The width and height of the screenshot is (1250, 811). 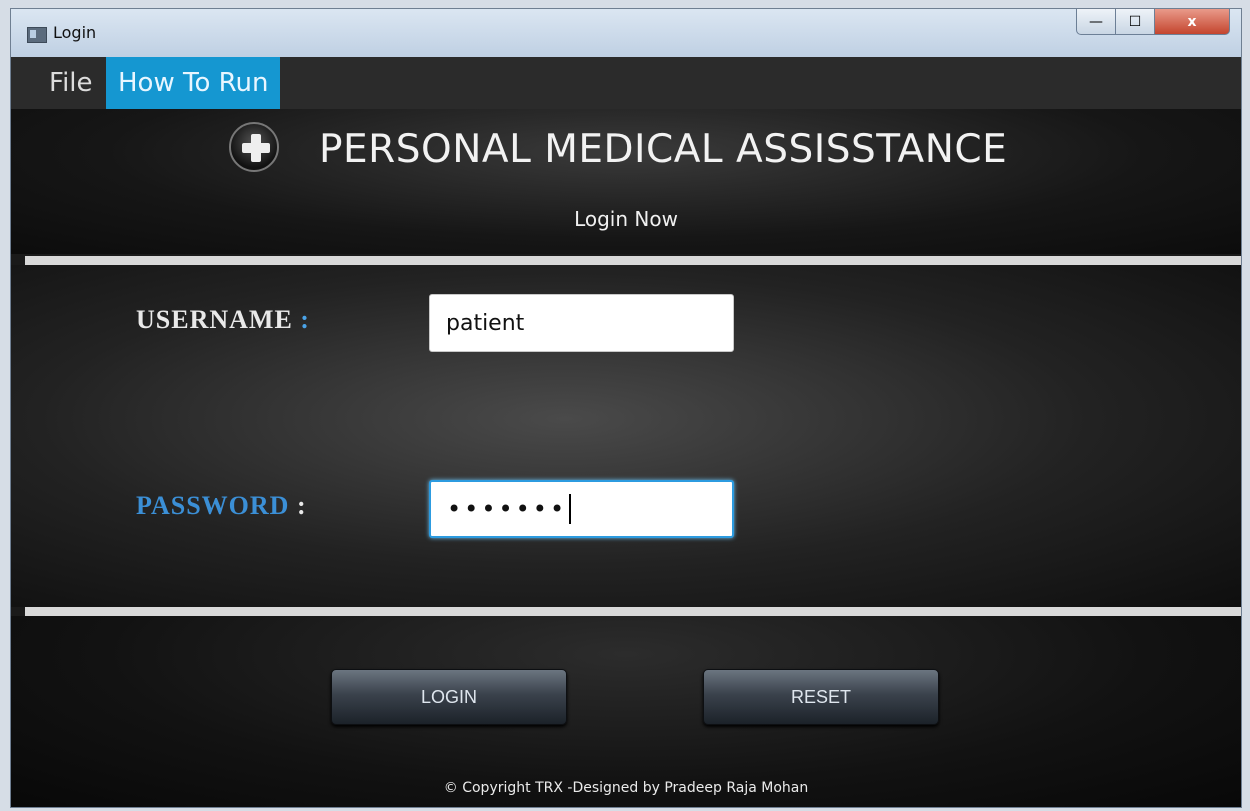 What do you see at coordinates (305, 319) in the screenshot?
I see `username-label-colon: :` at bounding box center [305, 319].